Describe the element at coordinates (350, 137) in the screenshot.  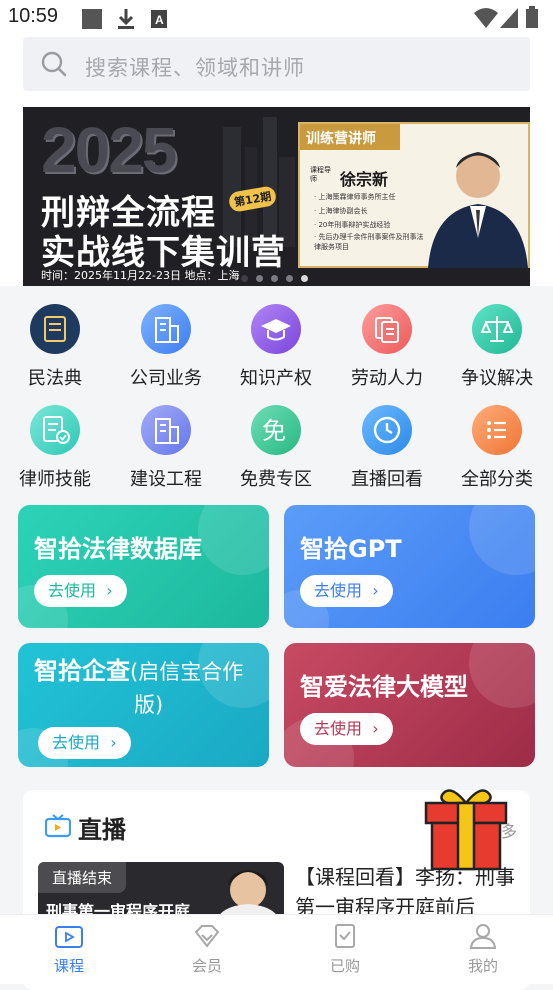
I see `banner-card-title: 训练营讲师` at that location.